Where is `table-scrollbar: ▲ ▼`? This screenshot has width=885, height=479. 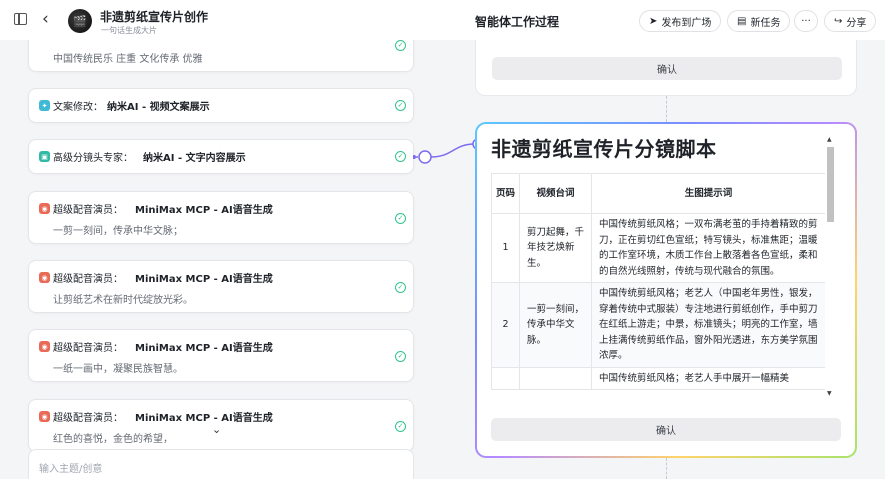
table-scrollbar: ▲ ▼ is located at coordinates (830, 269).